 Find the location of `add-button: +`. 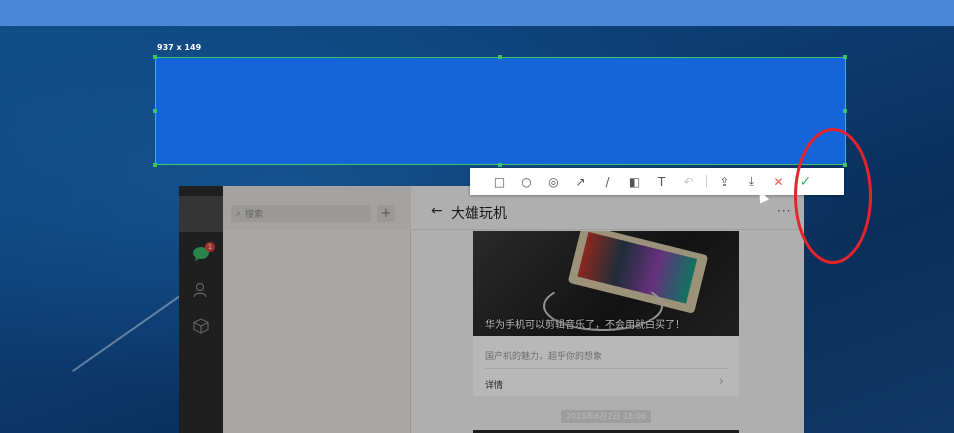

add-button: + is located at coordinates (386, 213).